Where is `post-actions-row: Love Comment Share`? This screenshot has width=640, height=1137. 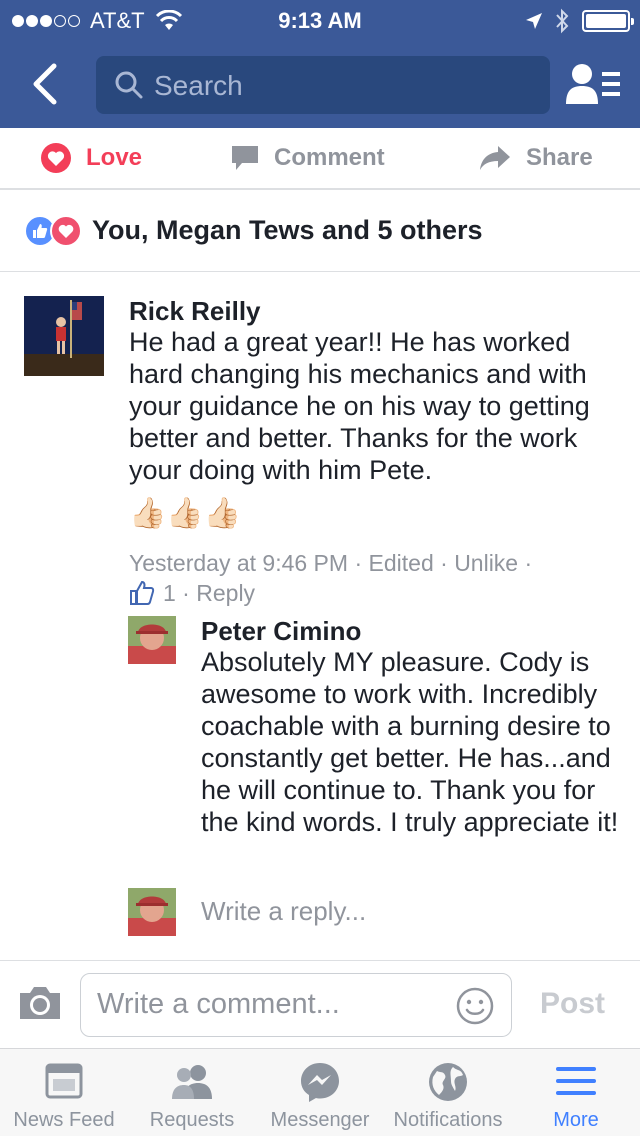
post-actions-row: Love Comment Share is located at coordinates (320, 159).